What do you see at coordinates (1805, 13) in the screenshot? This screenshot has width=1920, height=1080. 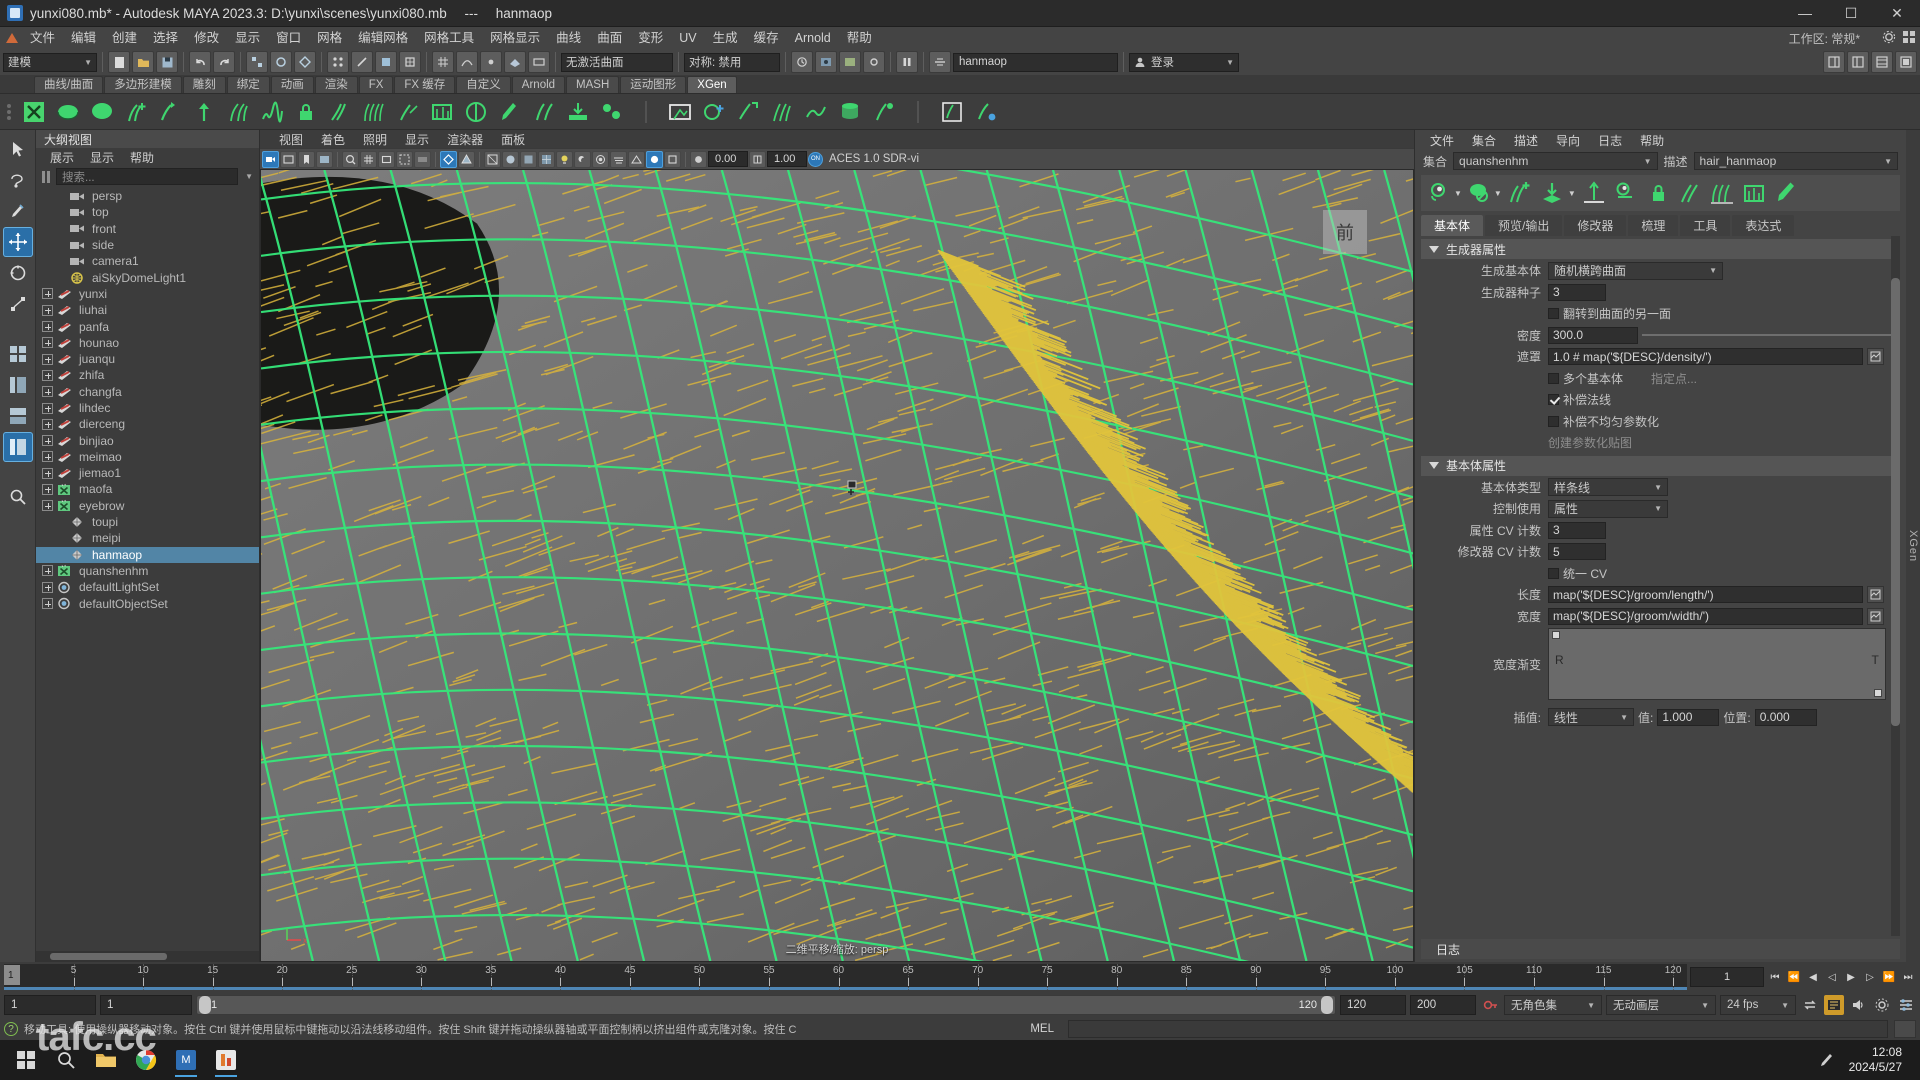 I see `minimize-button: —` at bounding box center [1805, 13].